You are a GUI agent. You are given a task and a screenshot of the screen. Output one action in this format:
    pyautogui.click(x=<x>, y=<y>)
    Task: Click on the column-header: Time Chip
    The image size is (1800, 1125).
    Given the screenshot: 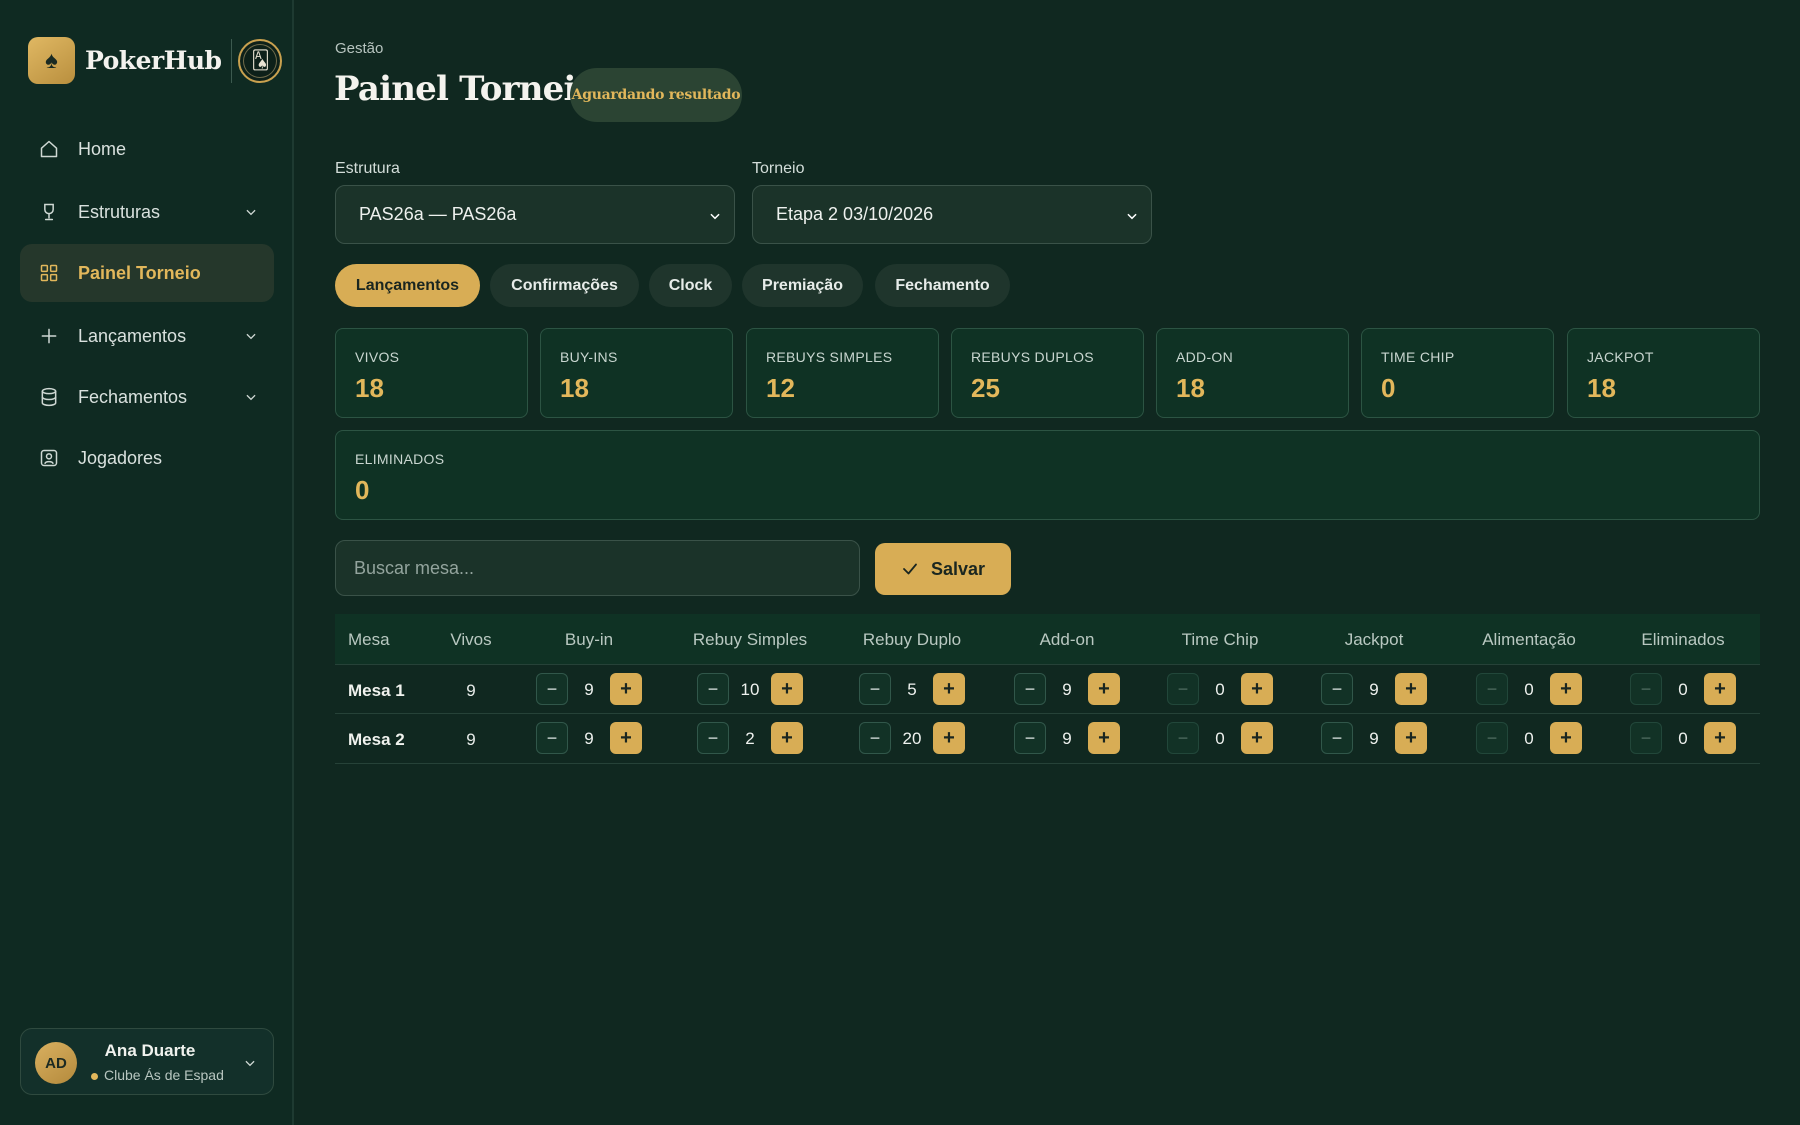 What is the action you would take?
    pyautogui.click(x=1220, y=639)
    